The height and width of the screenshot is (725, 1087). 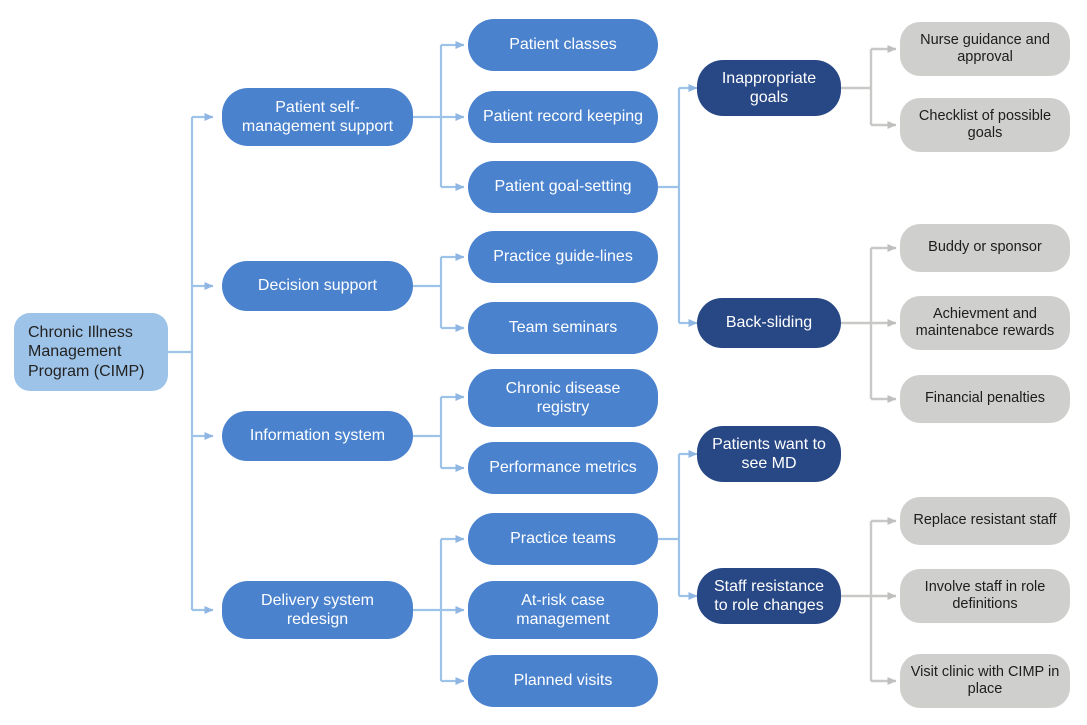 I want to click on node-label: Patient record keeping, so click(x=563, y=117).